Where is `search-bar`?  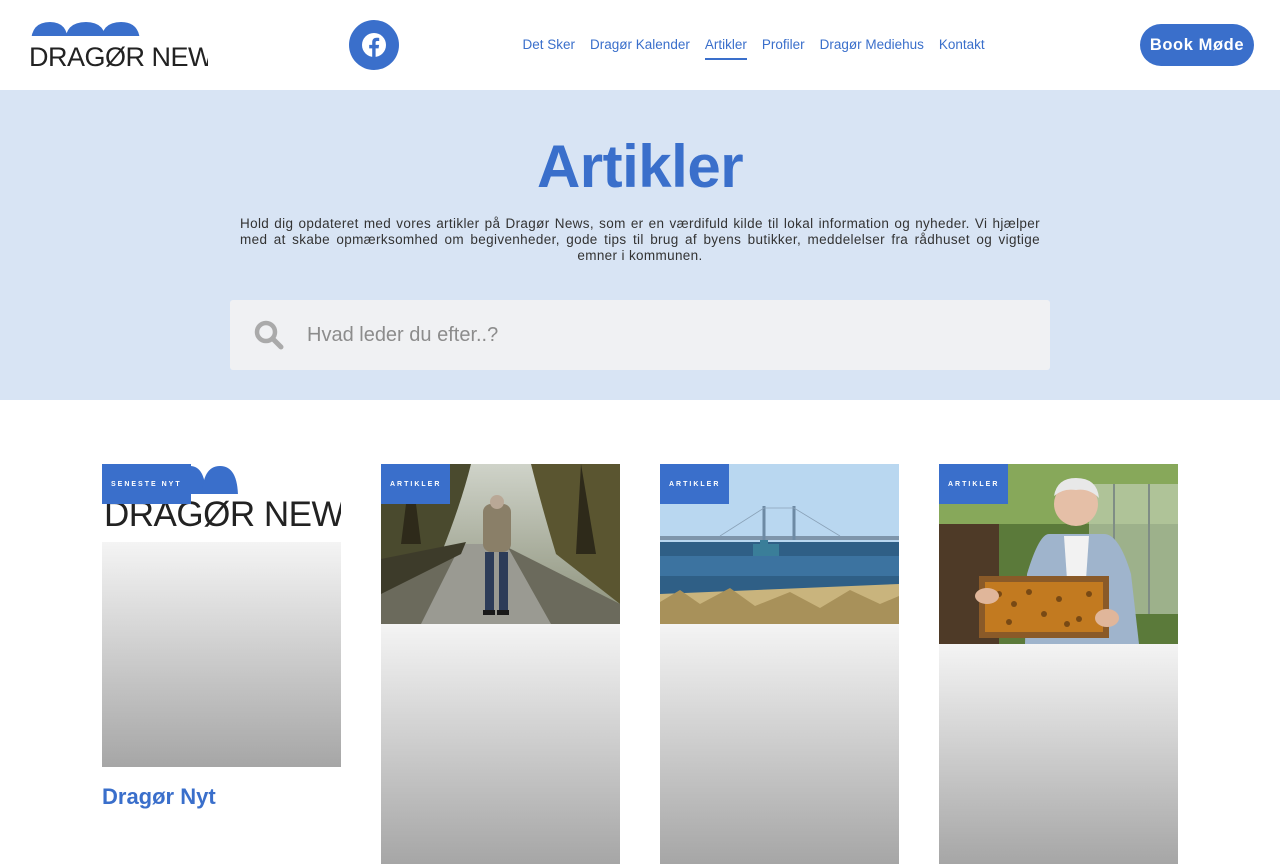
search-bar is located at coordinates (640, 335).